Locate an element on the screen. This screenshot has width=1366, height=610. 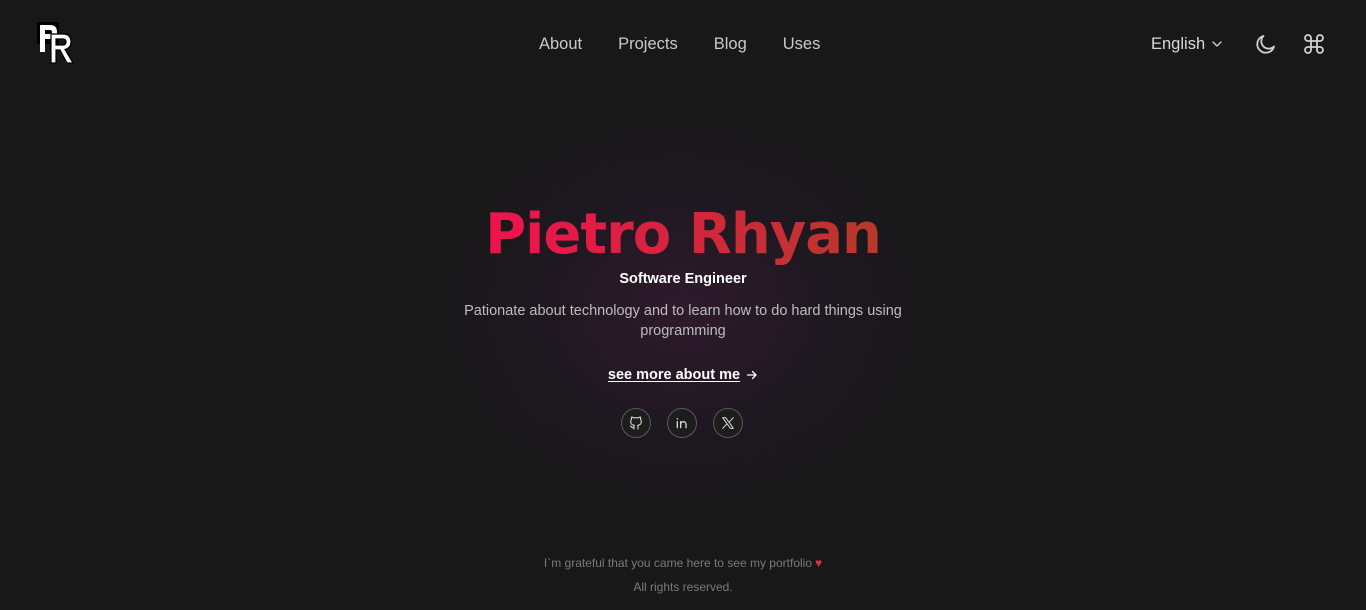
command-menu-button is located at coordinates (1314, 44).